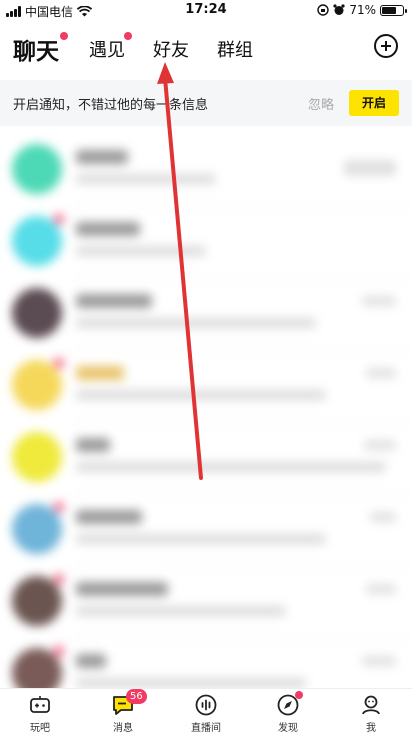  I want to click on plus-circle-icon, so click(386, 46).